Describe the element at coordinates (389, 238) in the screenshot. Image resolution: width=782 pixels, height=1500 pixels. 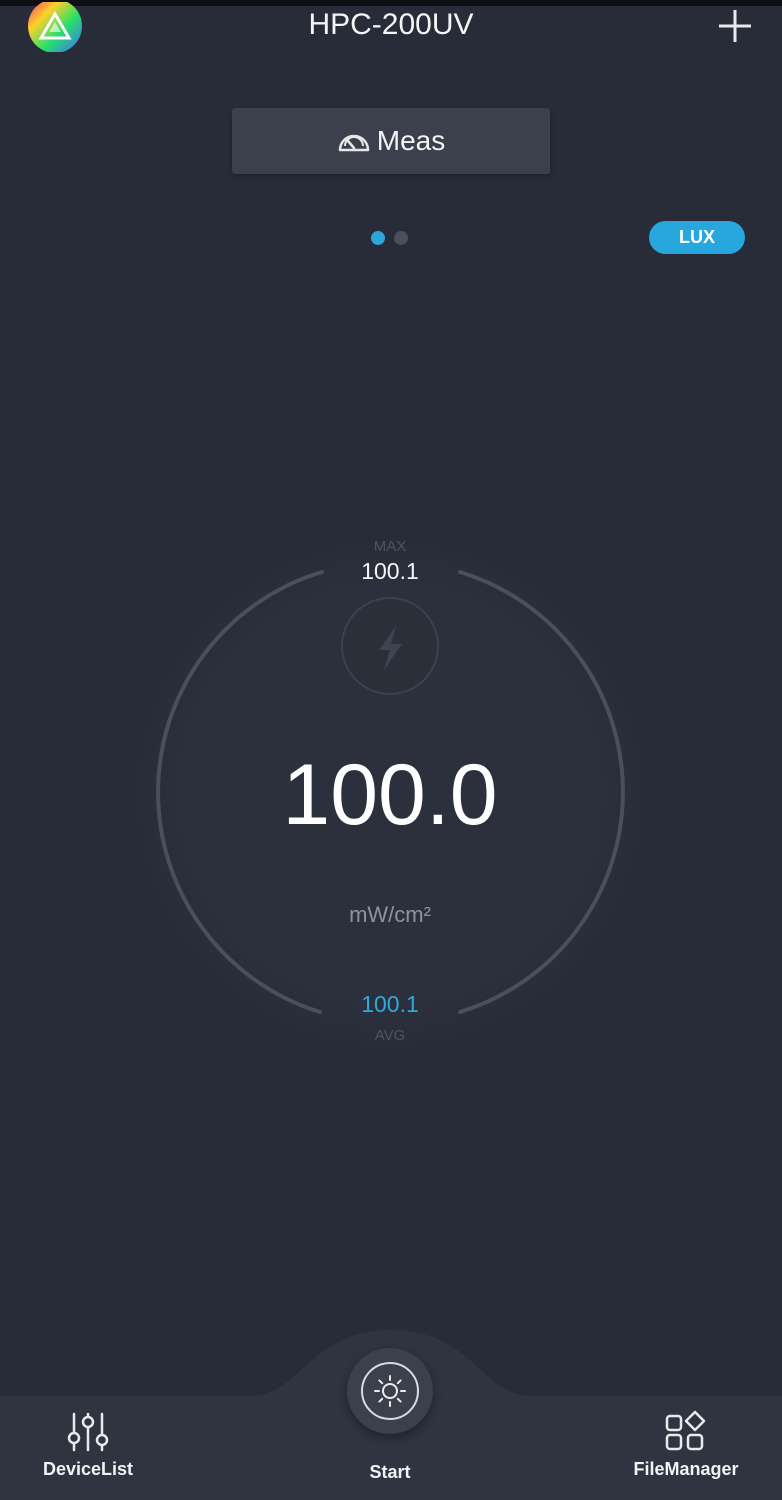
I see `page-indicator` at that location.